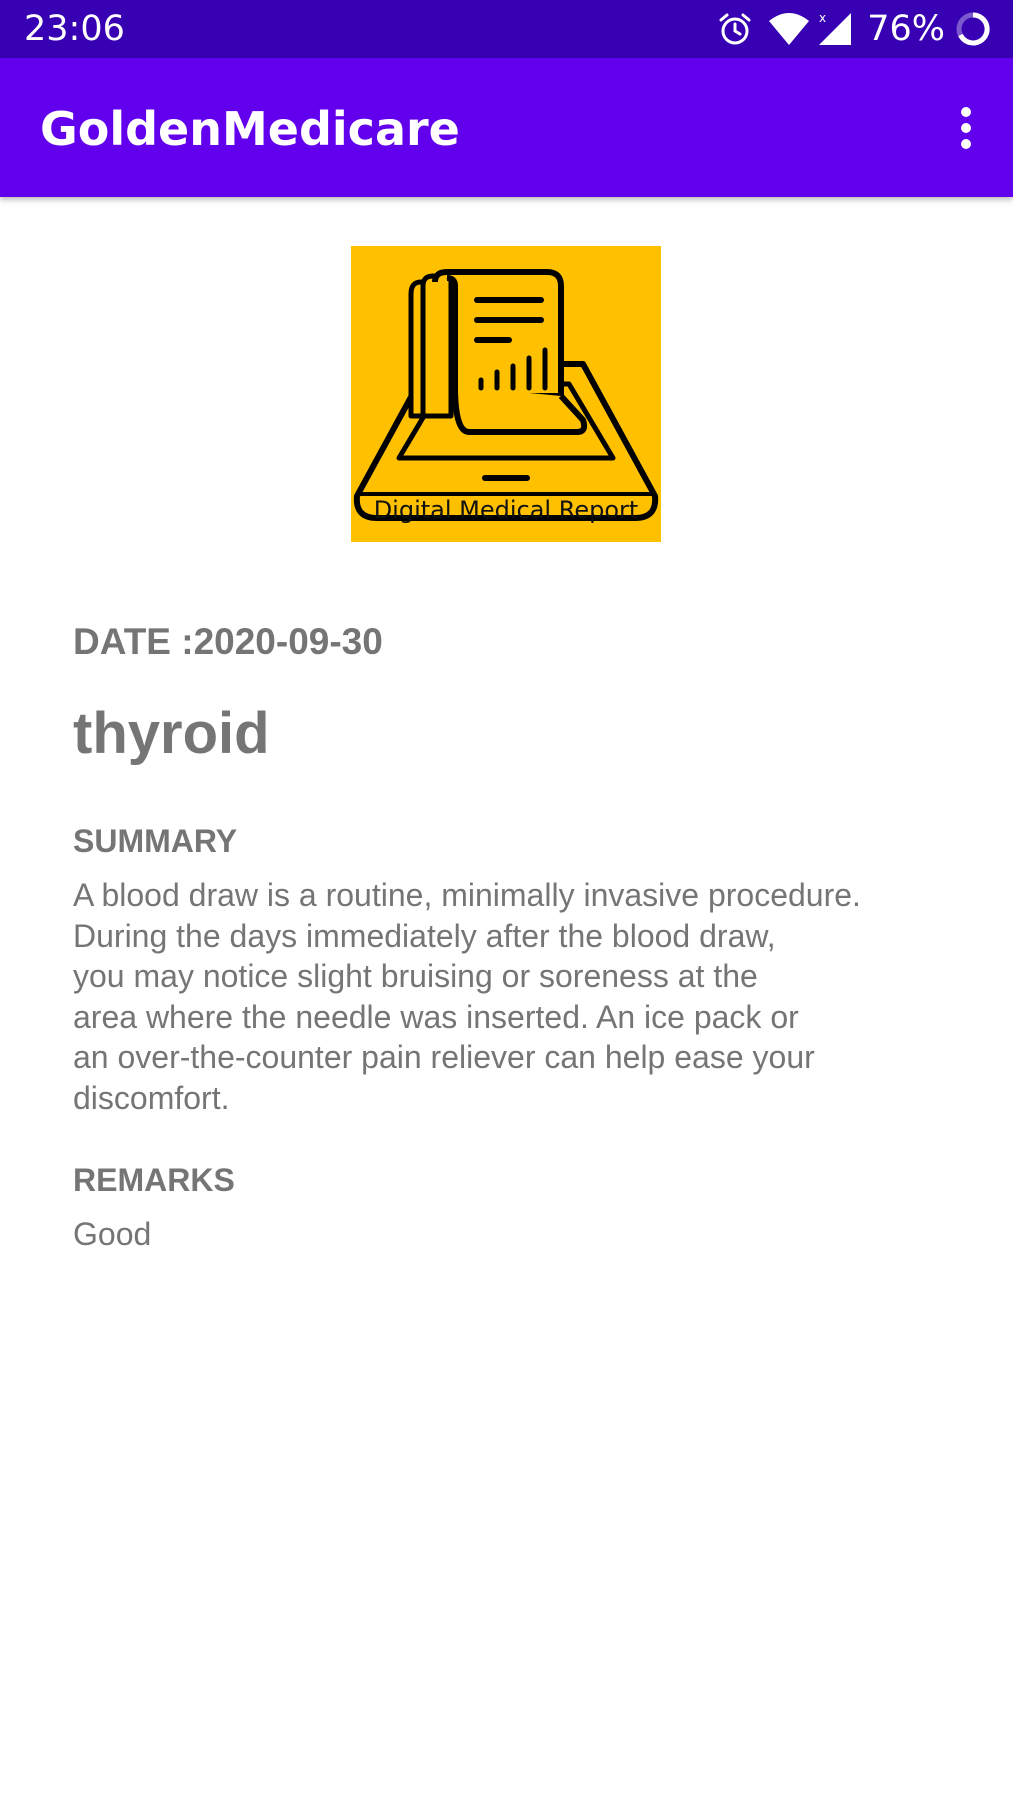 This screenshot has height=1801, width=1013. I want to click on status-bar: 23:06 x 76%, so click(506, 29).